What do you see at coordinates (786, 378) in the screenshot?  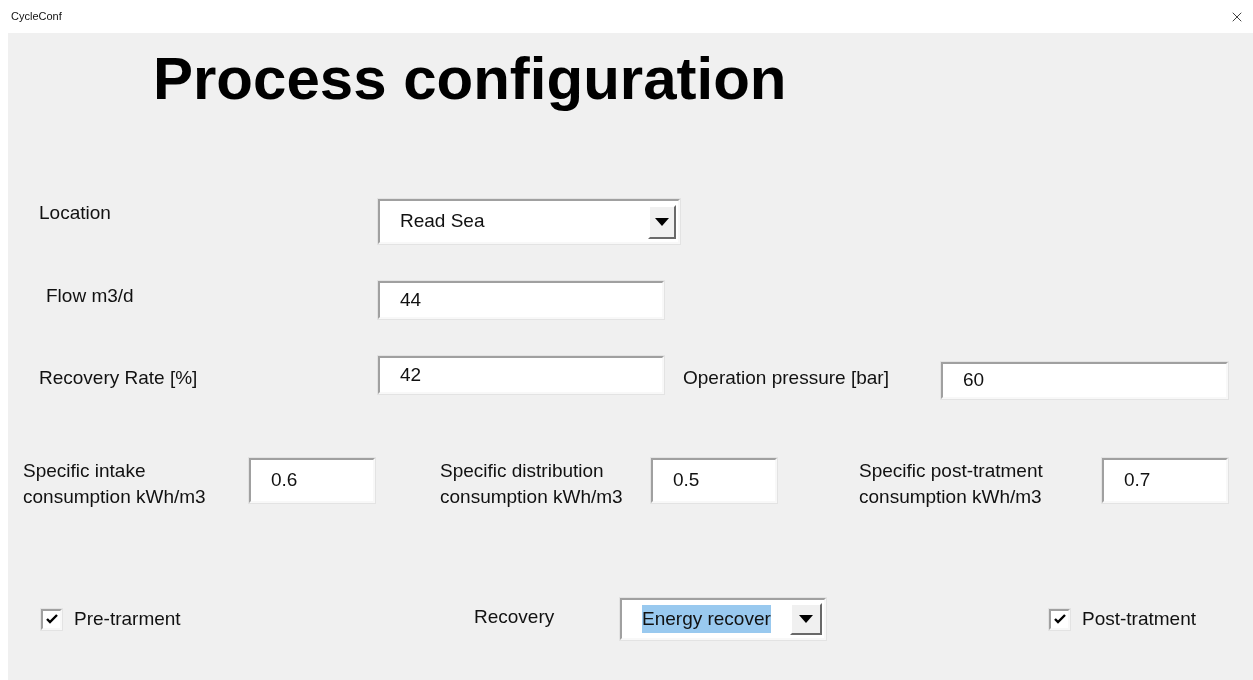 I see `field-label: Operation pressure [bar]` at bounding box center [786, 378].